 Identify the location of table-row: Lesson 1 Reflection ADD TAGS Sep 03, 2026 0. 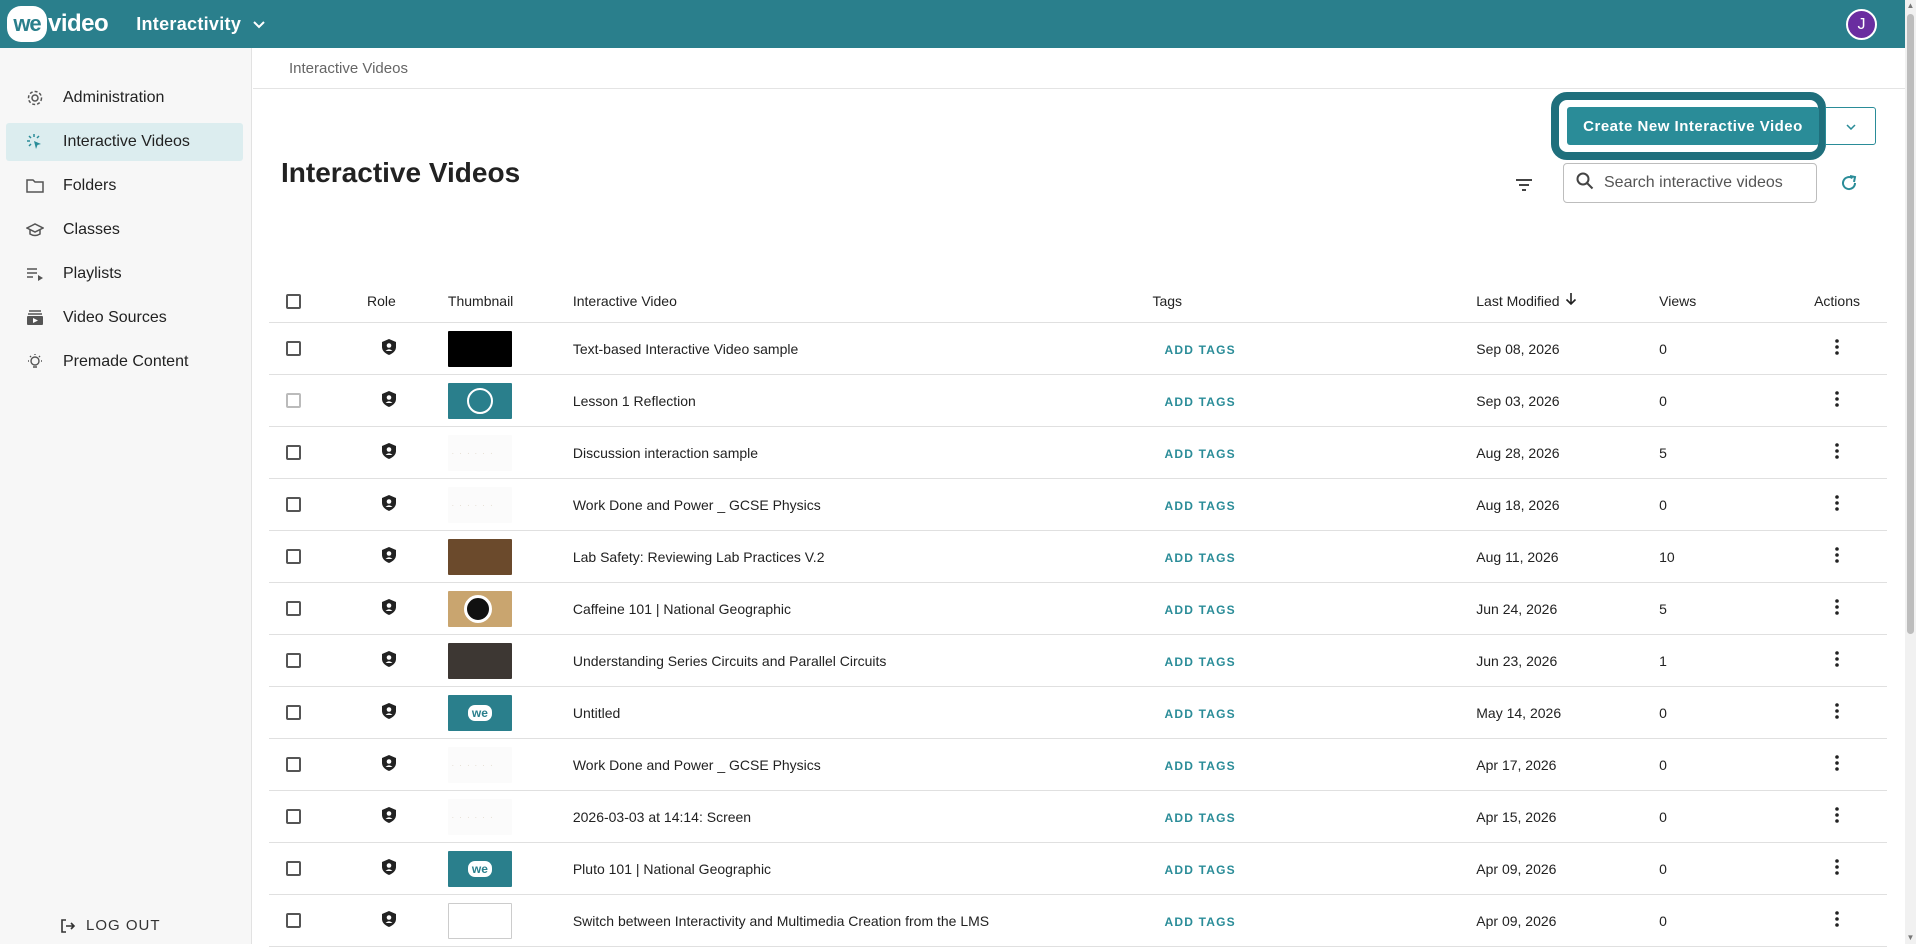
(1078, 401).